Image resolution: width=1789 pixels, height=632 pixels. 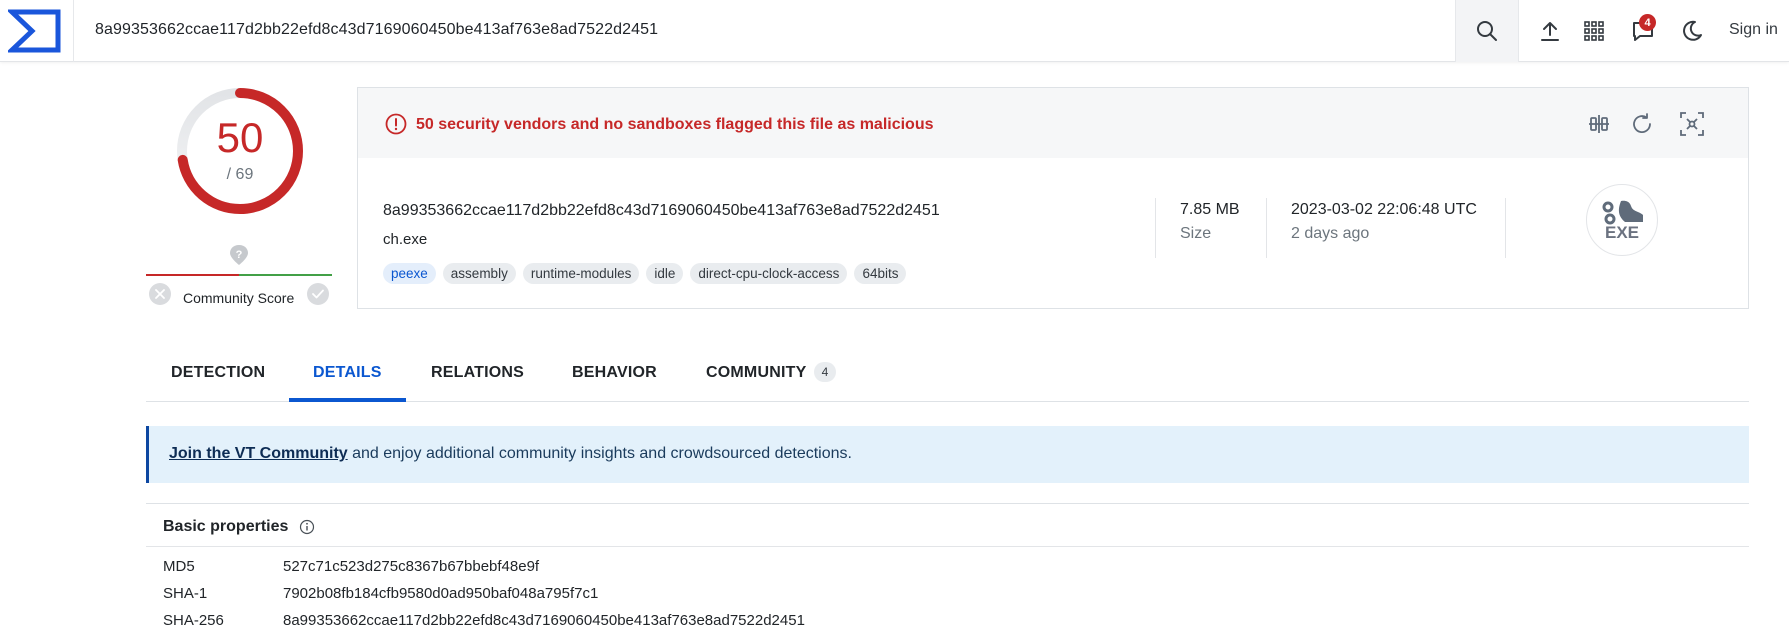 I want to click on logo-divider, so click(x=73, y=31).